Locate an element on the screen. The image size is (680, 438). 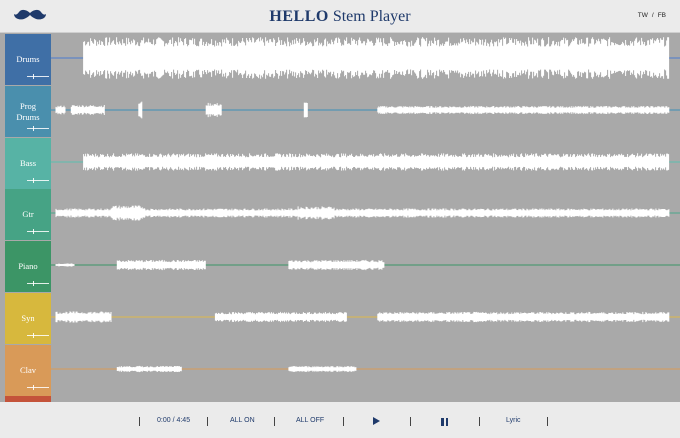
waveform-lane-syn is located at coordinates (365, 318).